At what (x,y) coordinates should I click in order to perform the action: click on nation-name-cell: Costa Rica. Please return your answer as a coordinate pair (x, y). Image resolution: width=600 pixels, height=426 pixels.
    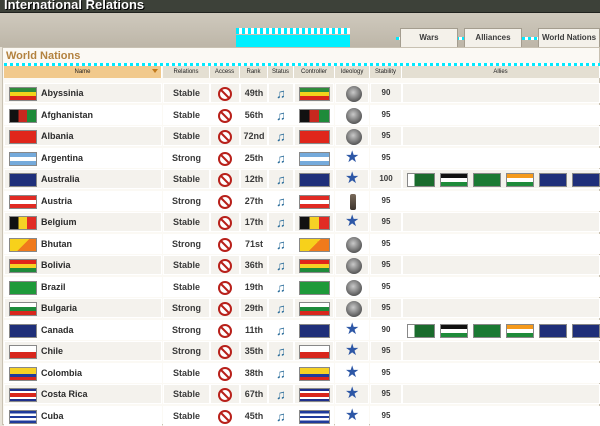
    Looking at the image, I should click on (83, 394).